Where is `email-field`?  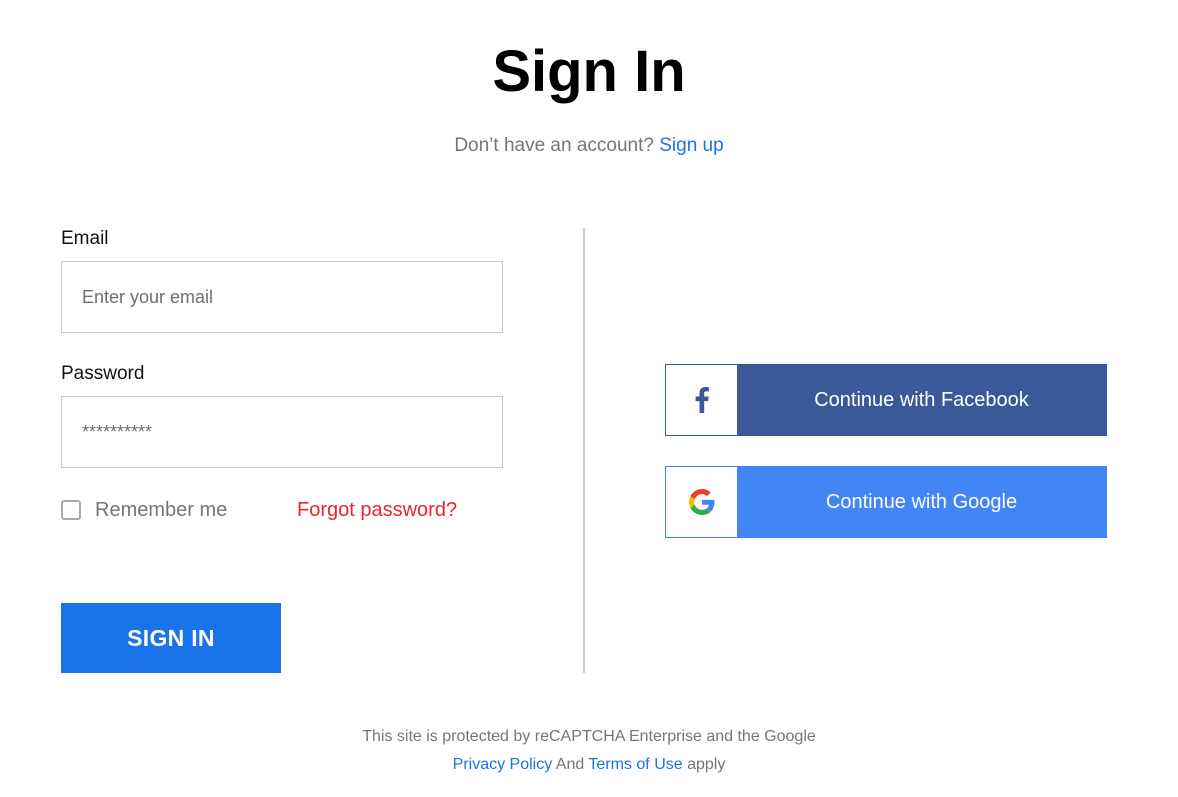 email-field is located at coordinates (282, 297).